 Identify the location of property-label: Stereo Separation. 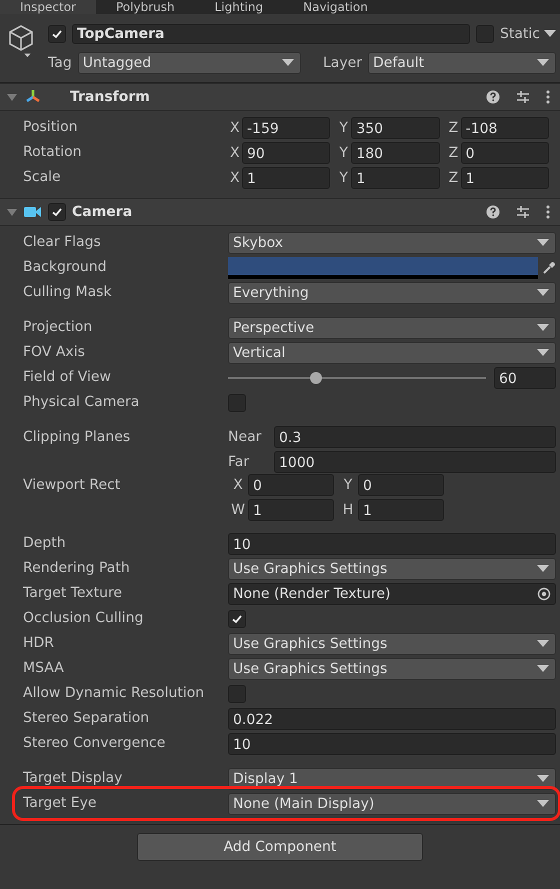
(86, 718).